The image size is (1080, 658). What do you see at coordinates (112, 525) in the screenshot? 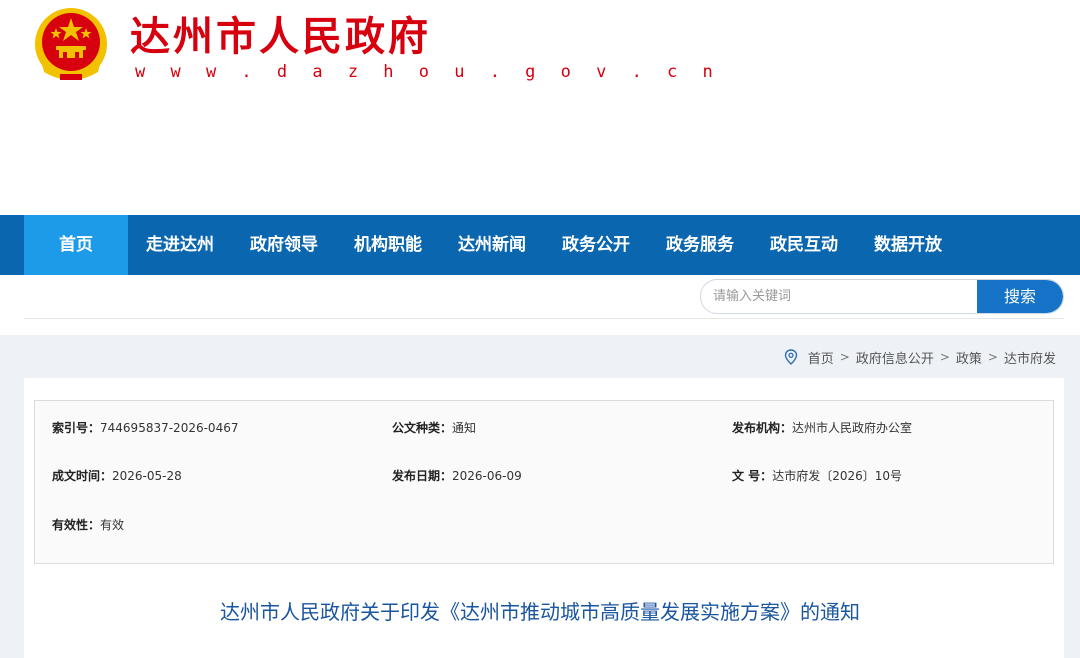
I see `info-validity-value: 有效` at bounding box center [112, 525].